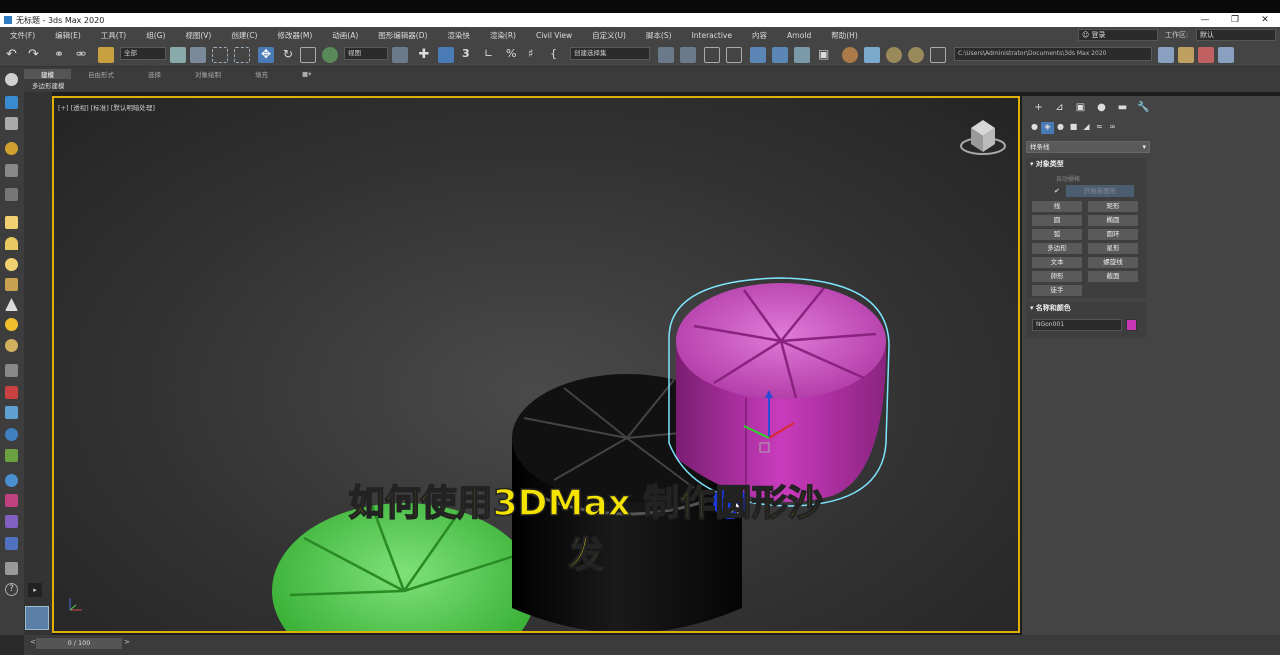 This screenshot has height=655, width=1280. Describe the element at coordinates (1235, 20) in the screenshot. I see `maximize-button: ❐` at that location.